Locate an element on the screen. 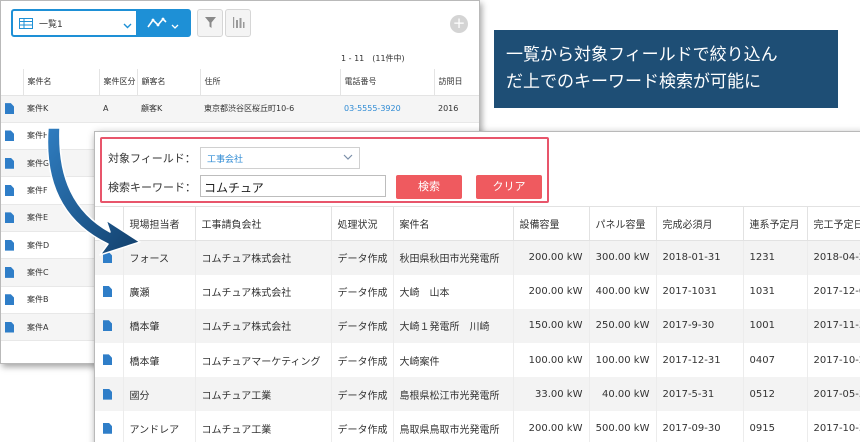  column-header: 完成必須月 is located at coordinates (700, 223).